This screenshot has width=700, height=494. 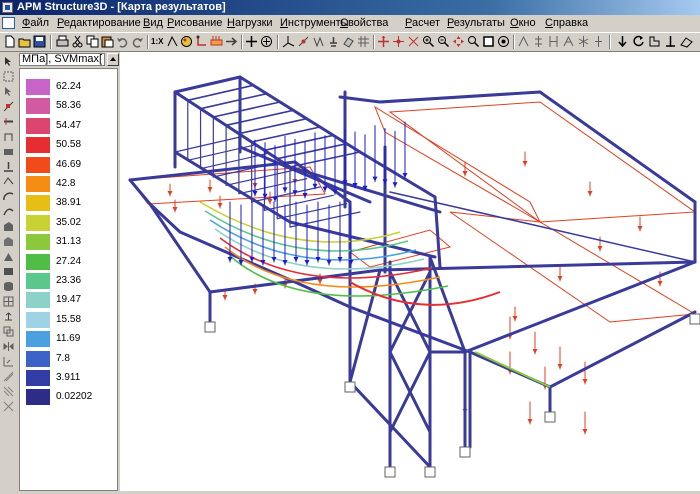 What do you see at coordinates (363, 41) in the screenshot?
I see `grid-icon` at bounding box center [363, 41].